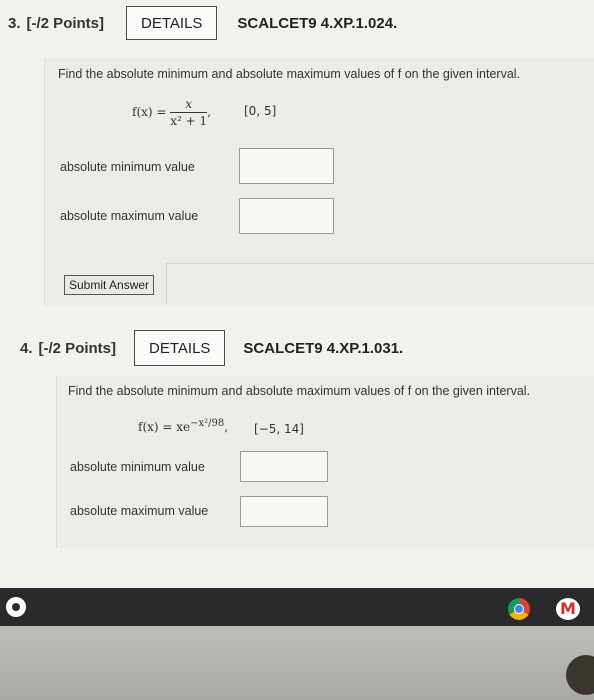 The width and height of the screenshot is (594, 700). I want to click on question-3-interval: [0, 5], so click(260, 111).